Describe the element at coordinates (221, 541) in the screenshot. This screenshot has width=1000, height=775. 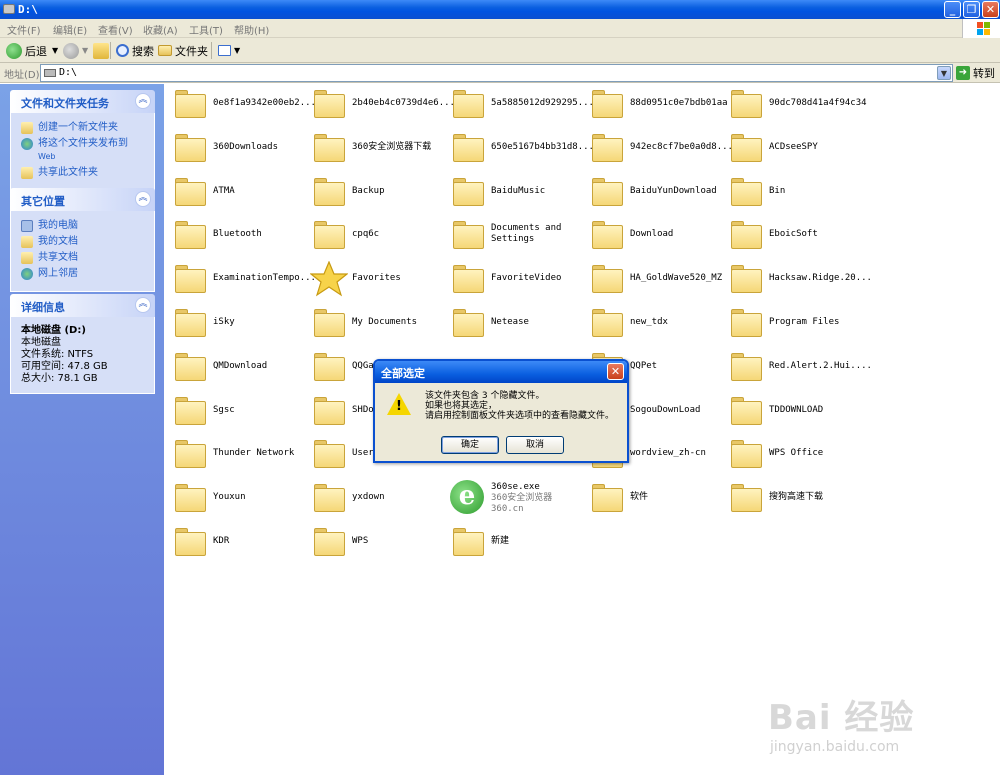
I see `file-name: KDR` at that location.